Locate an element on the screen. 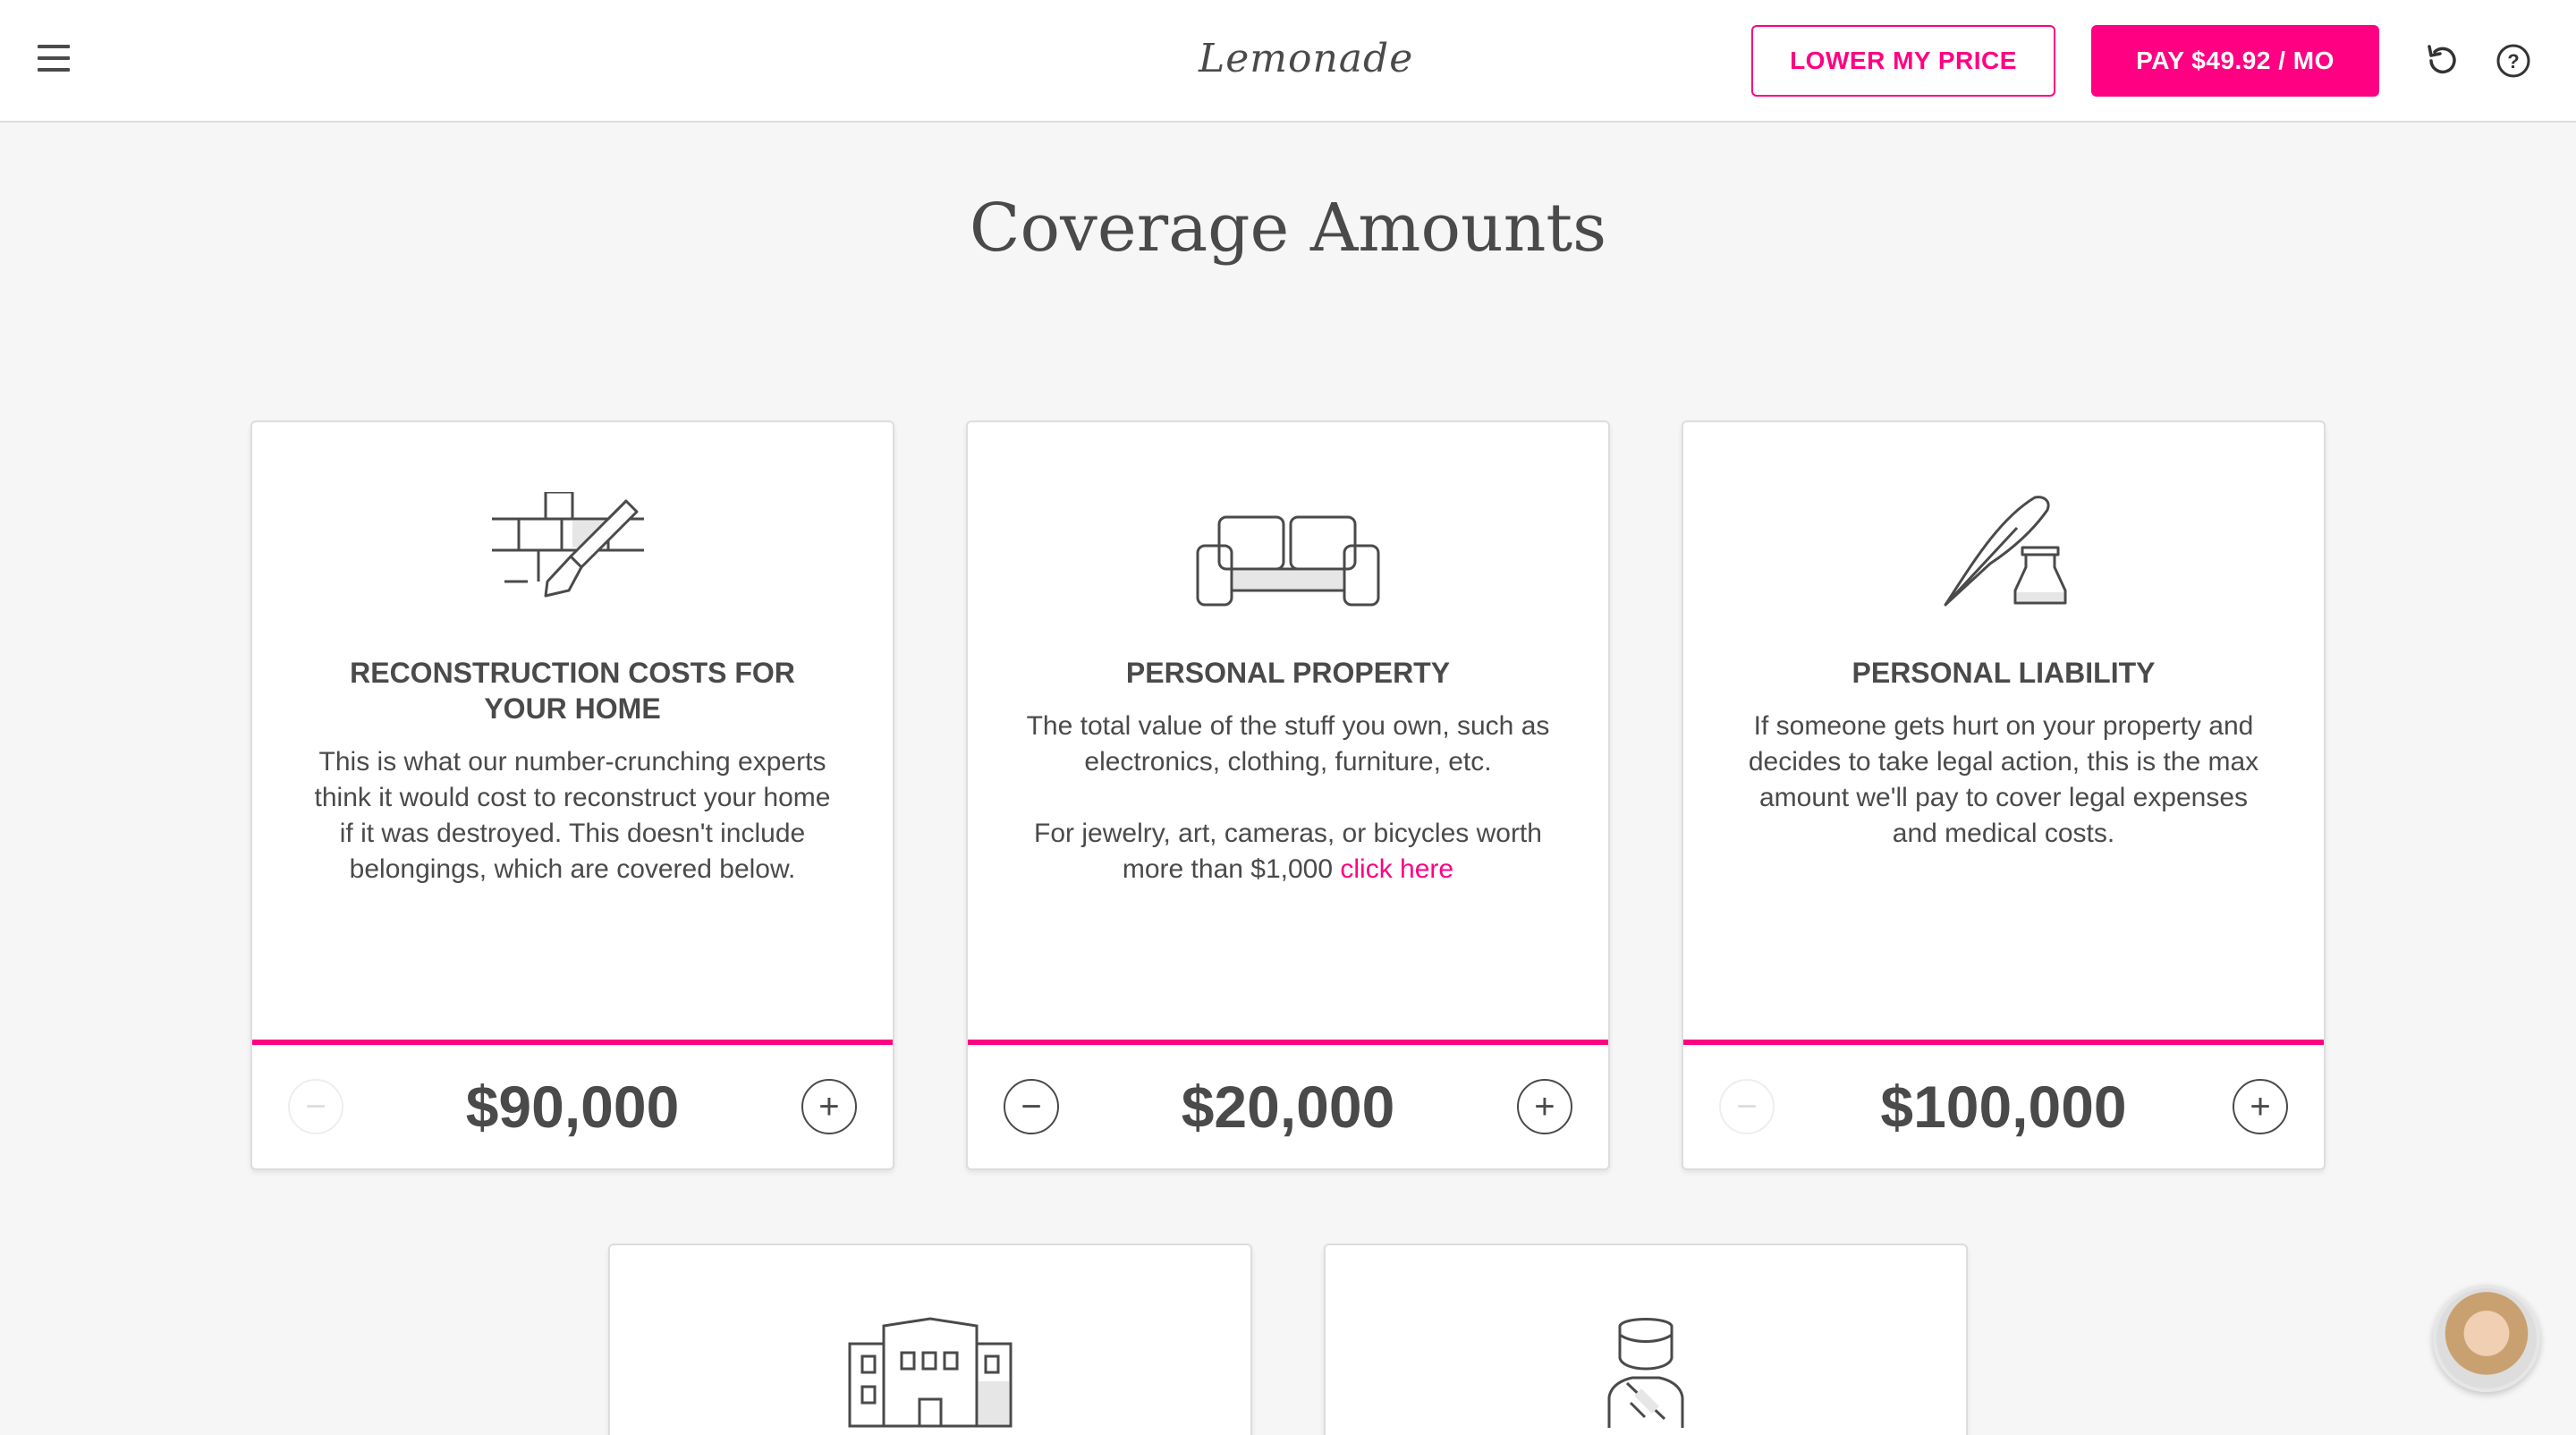  building-icon is located at coordinates (930, 1372).